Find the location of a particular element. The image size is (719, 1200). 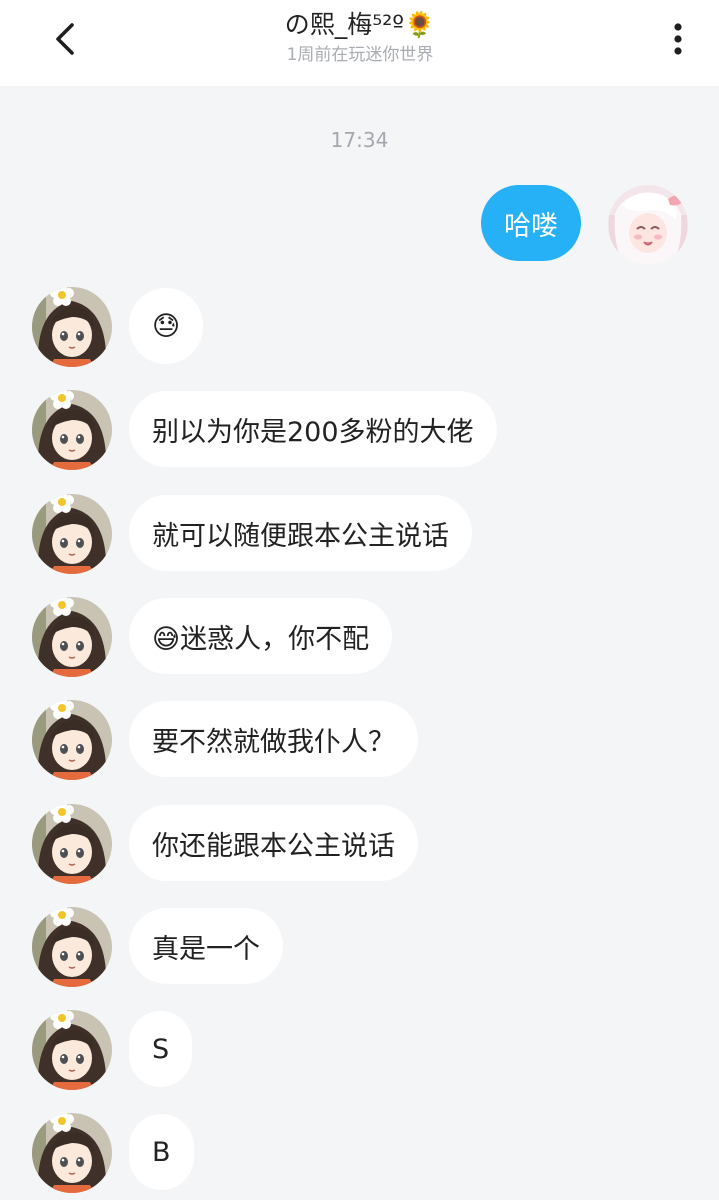

incoming-message-bubble: 真是一个 is located at coordinates (206, 946).